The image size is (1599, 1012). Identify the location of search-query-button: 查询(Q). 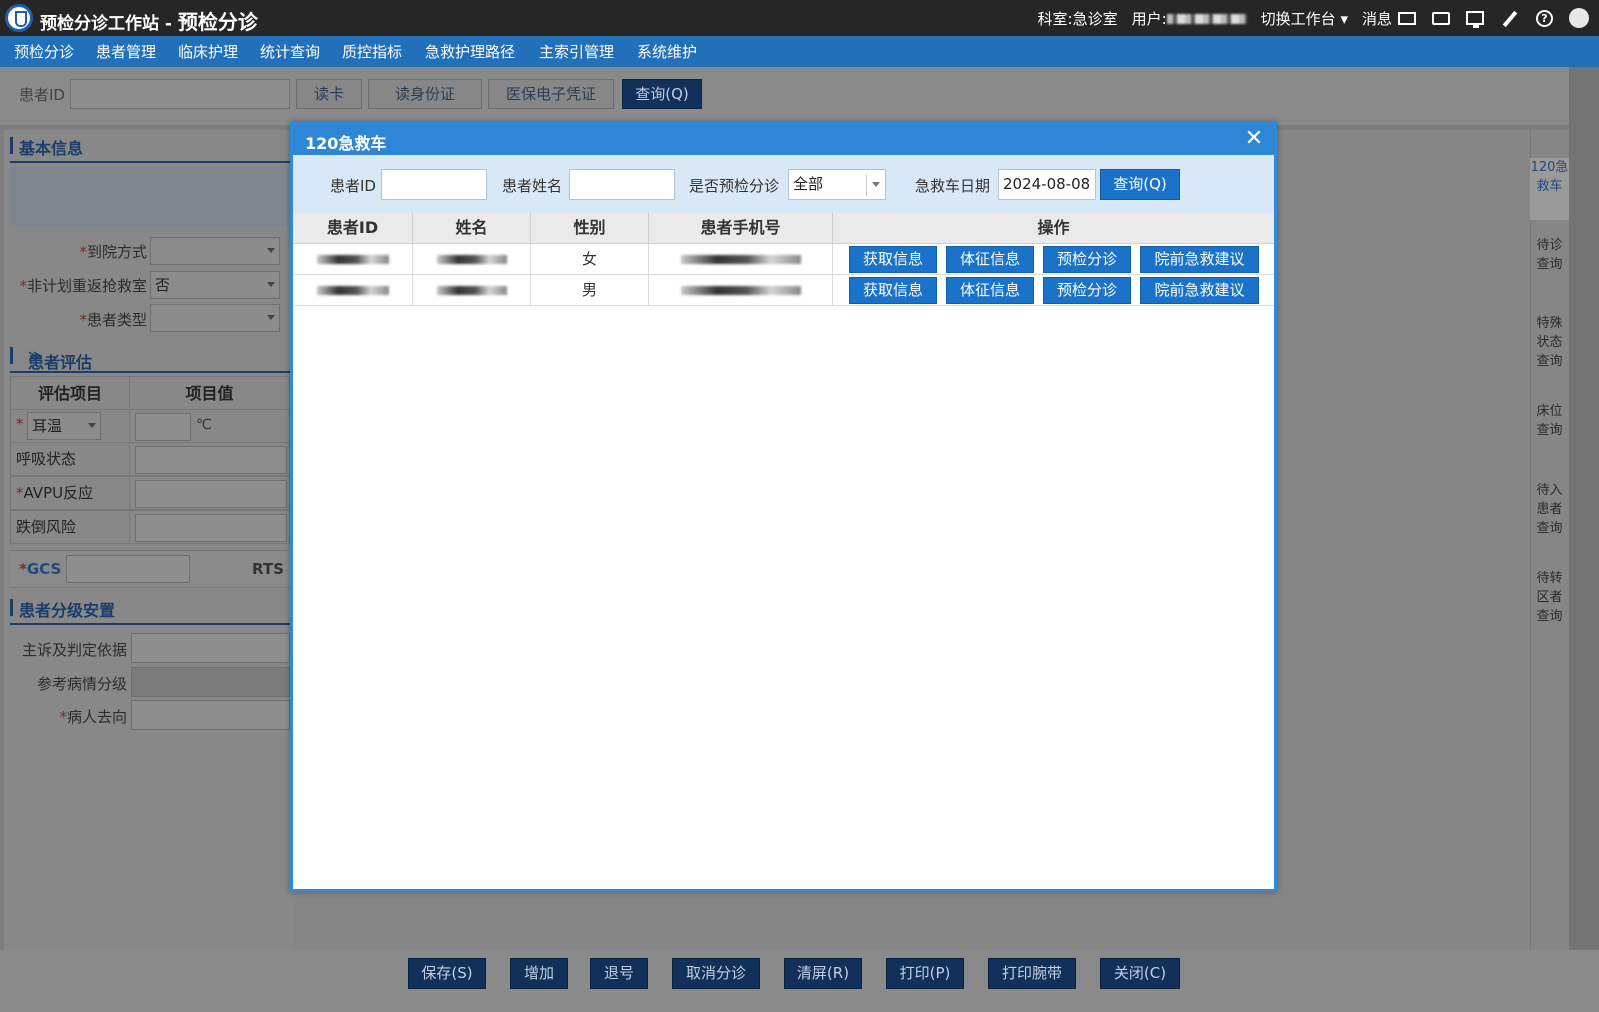
(662, 94).